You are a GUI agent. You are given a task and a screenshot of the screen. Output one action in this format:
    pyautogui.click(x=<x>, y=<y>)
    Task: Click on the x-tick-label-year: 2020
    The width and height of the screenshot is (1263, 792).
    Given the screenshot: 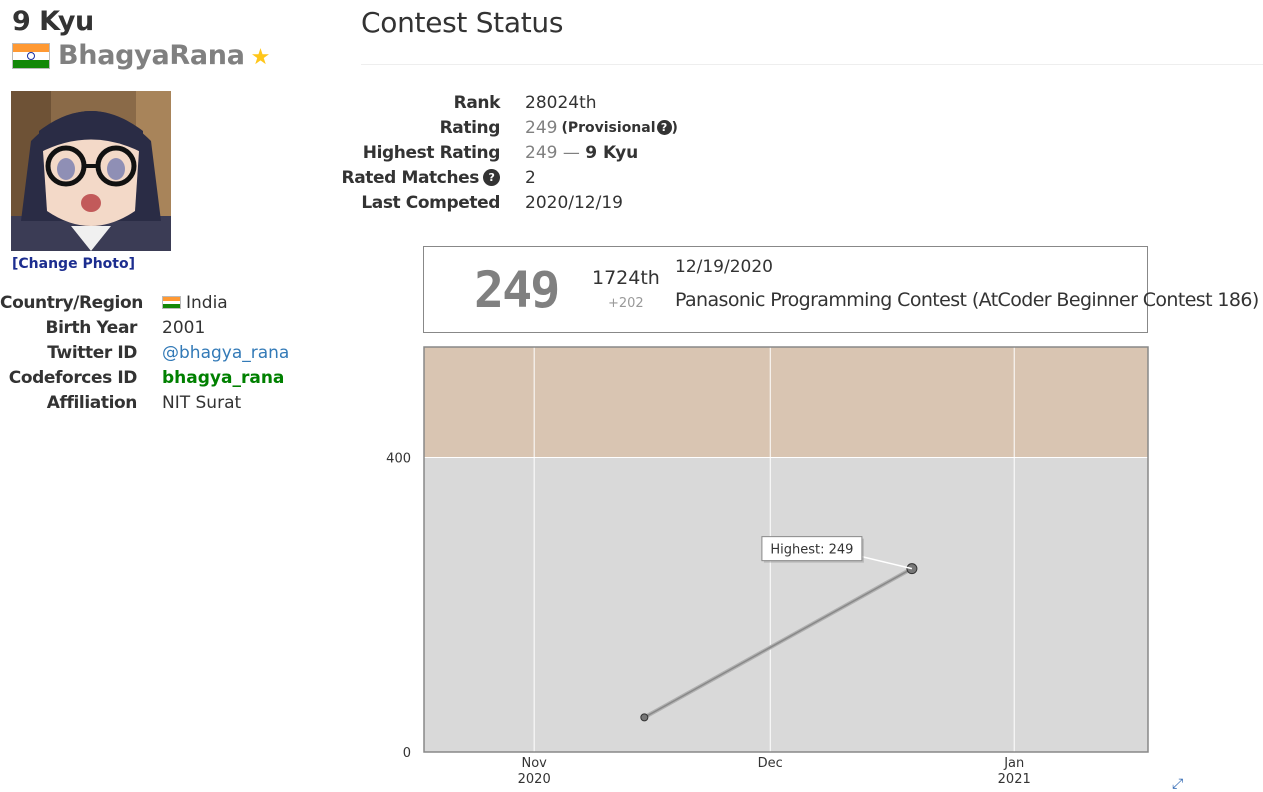 What is the action you would take?
    pyautogui.click(x=534, y=779)
    